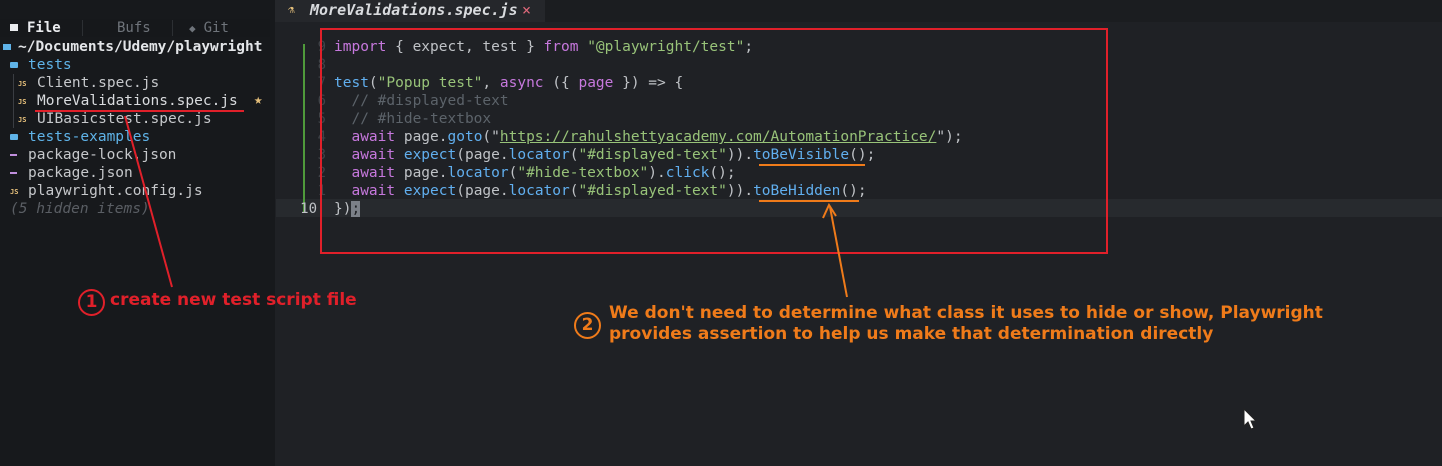 This screenshot has height=466, width=1442. What do you see at coordinates (308, 209) in the screenshot?
I see `current-line-number: 10` at bounding box center [308, 209].